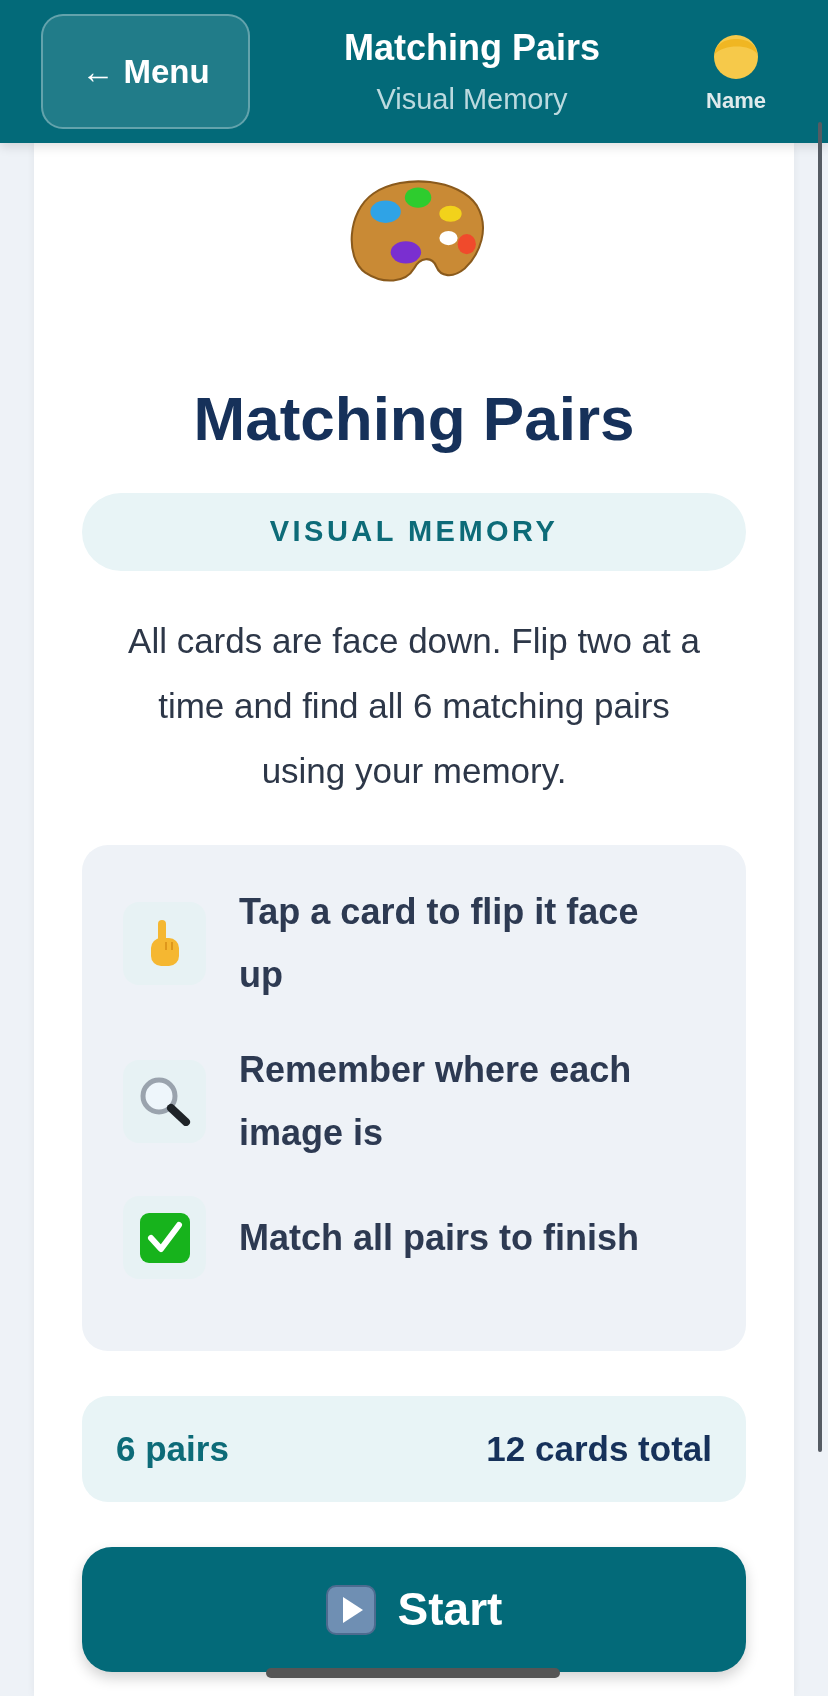 The width and height of the screenshot is (828, 1696). Describe the element at coordinates (472, 99) in the screenshot. I see `header-subtitle: Visual Memory` at that location.